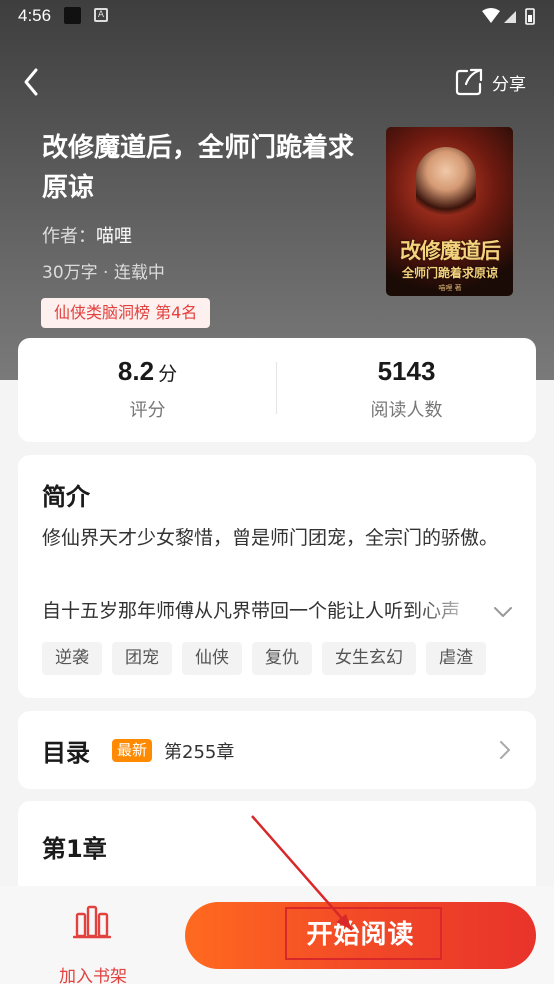  I want to click on tag: 逆袭, so click(72, 658).